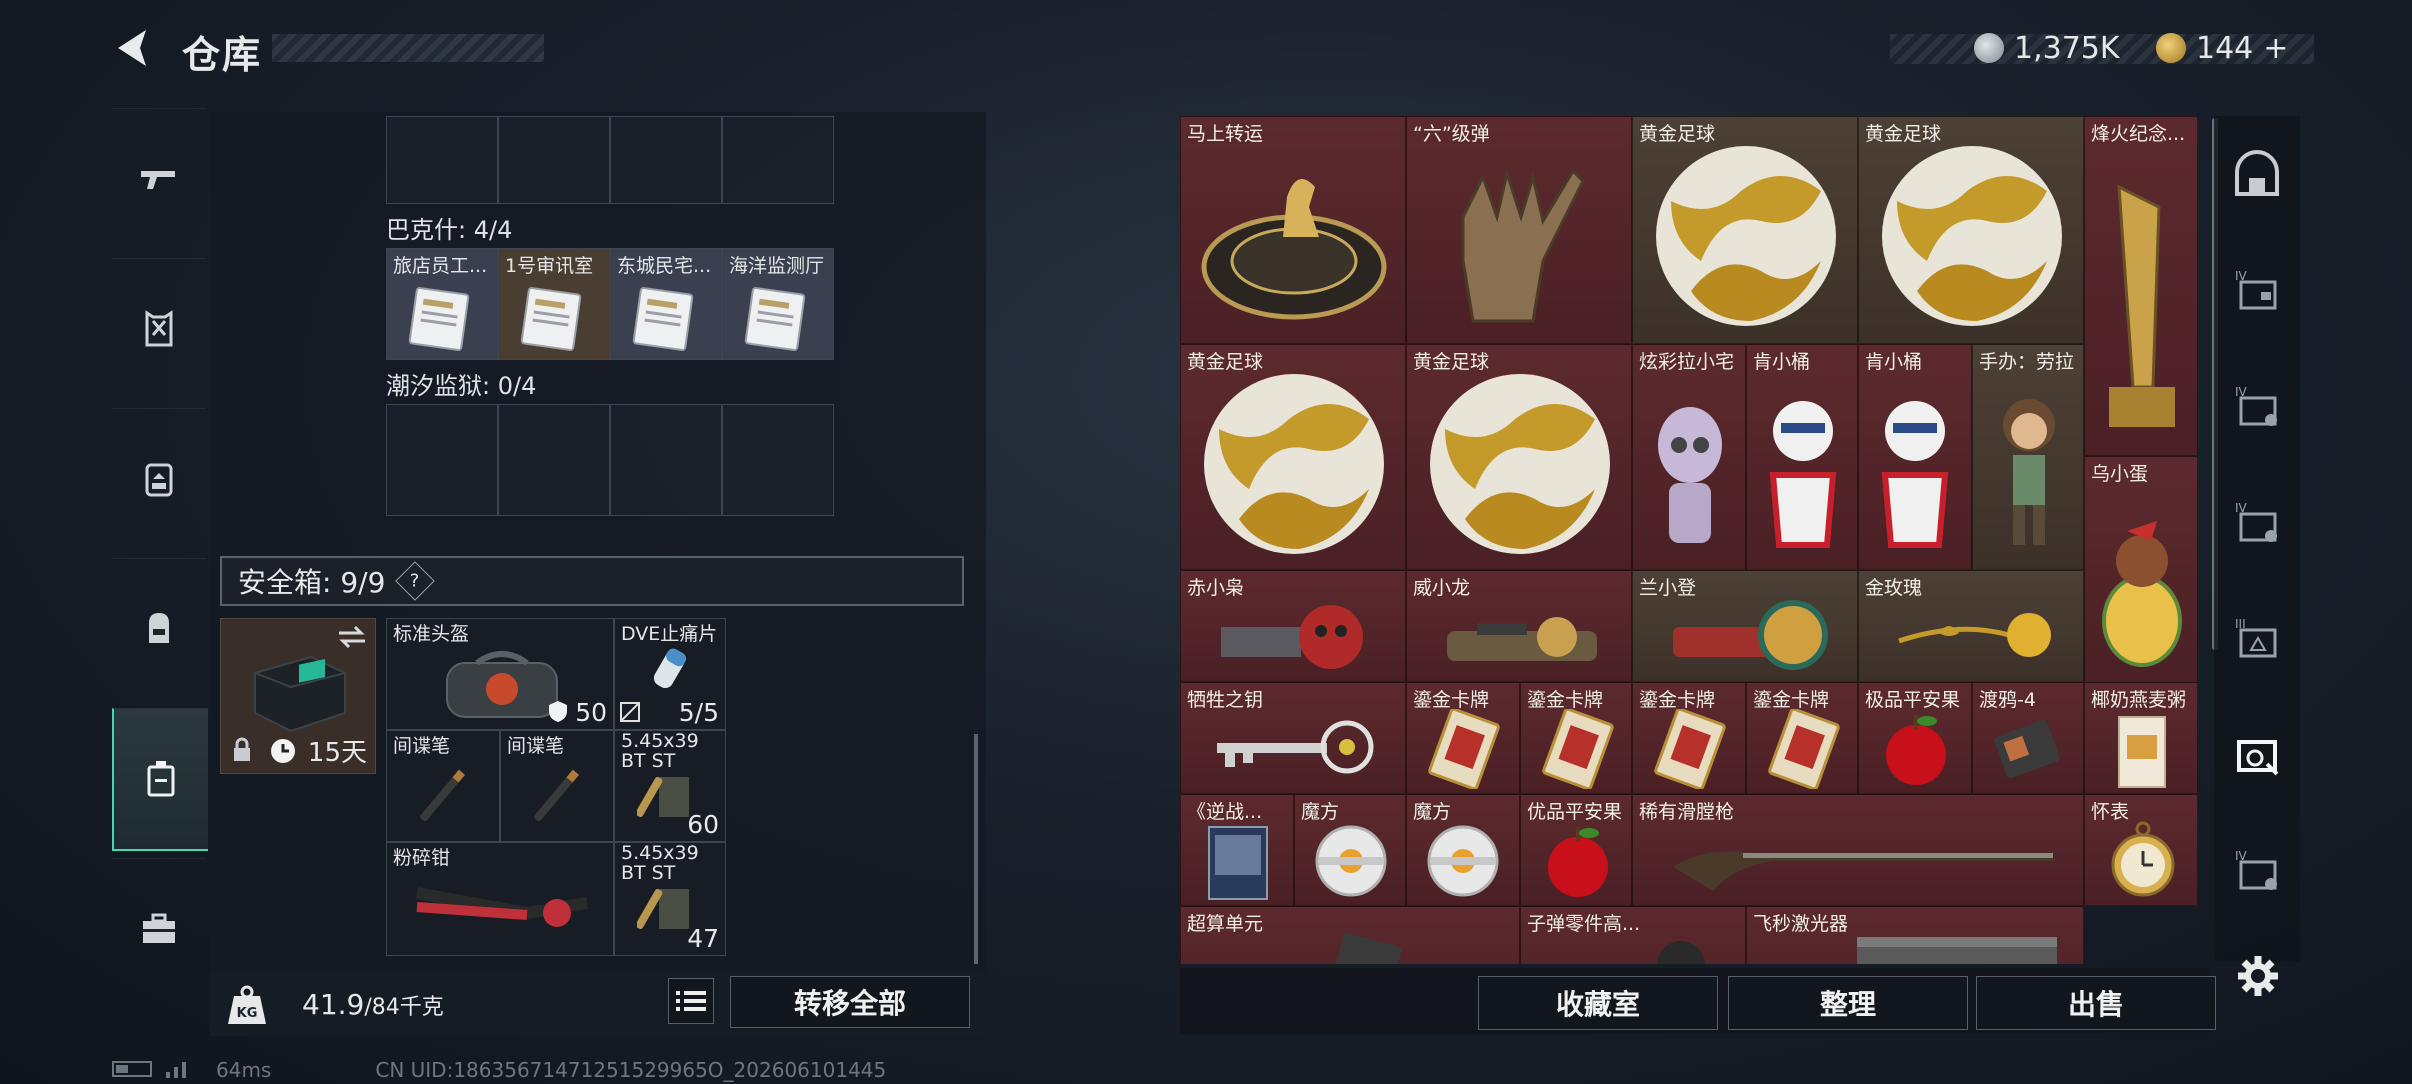 This screenshot has width=2412, height=1084. Describe the element at coordinates (2028, 738) in the screenshot. I see `collection-item: 渡鸦-4` at that location.